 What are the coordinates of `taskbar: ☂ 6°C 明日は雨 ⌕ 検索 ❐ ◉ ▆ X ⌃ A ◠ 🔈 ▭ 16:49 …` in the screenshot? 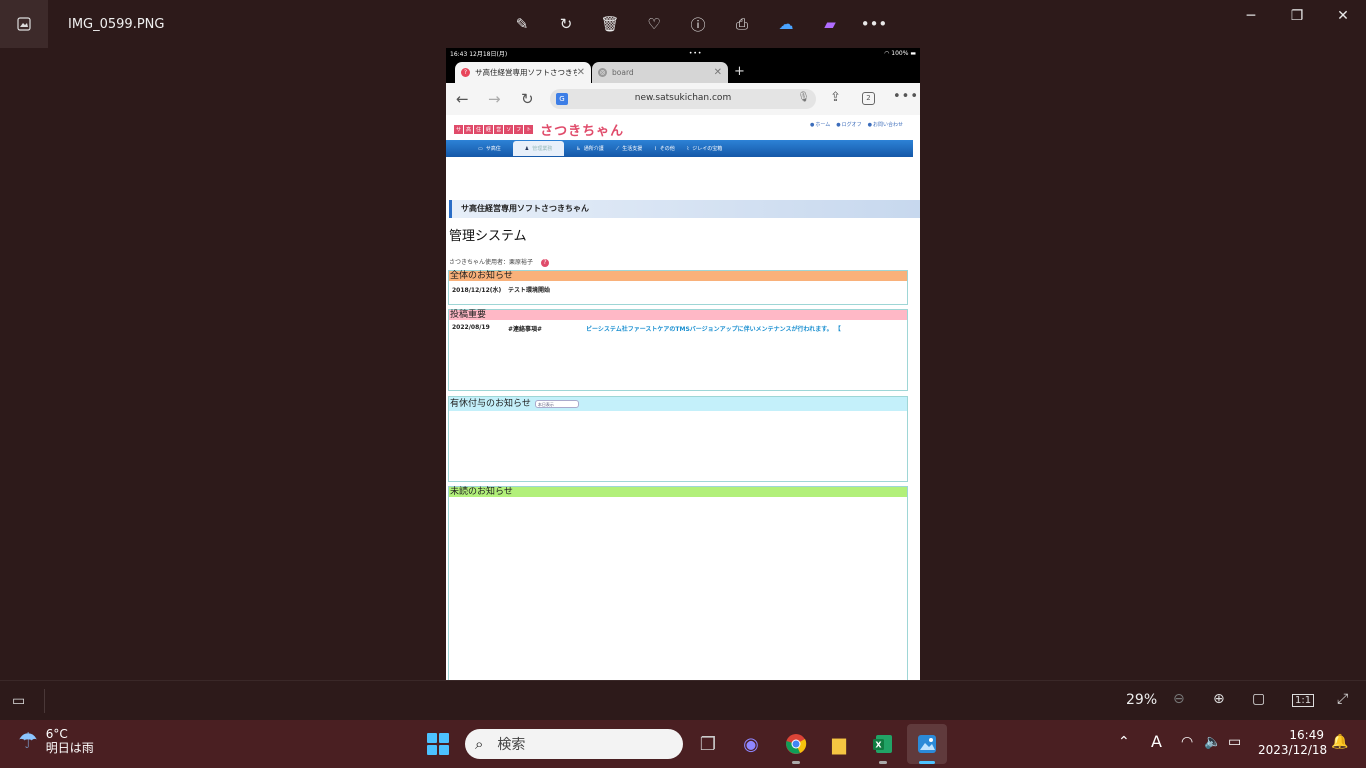 It's located at (683, 744).